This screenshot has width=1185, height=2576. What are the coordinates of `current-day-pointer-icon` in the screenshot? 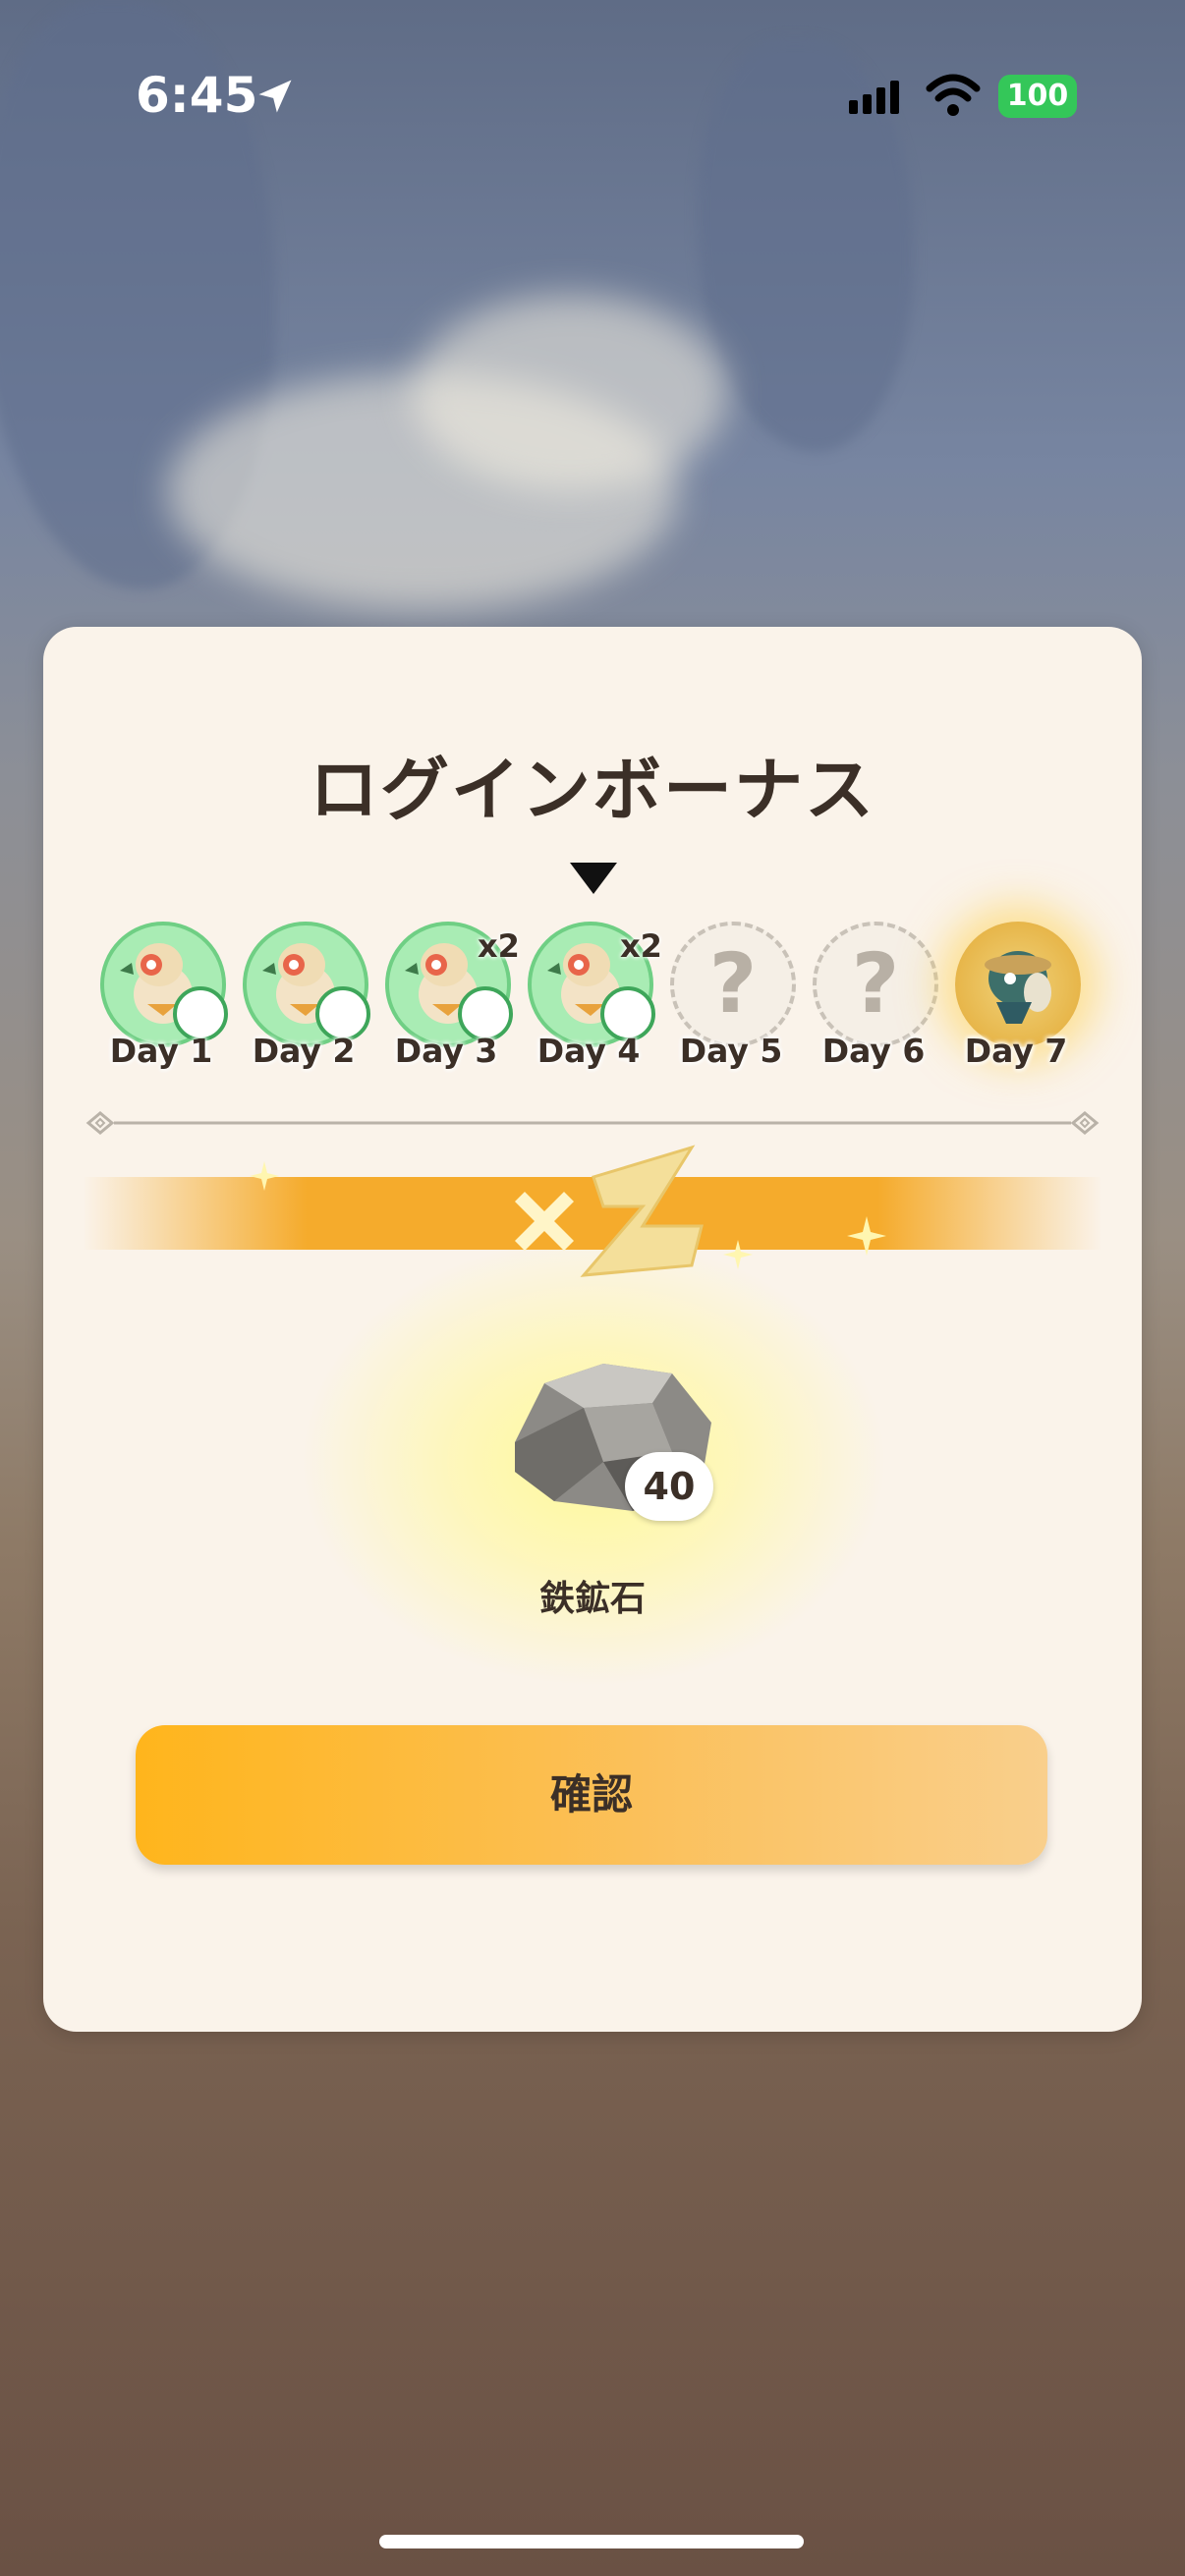 It's located at (594, 878).